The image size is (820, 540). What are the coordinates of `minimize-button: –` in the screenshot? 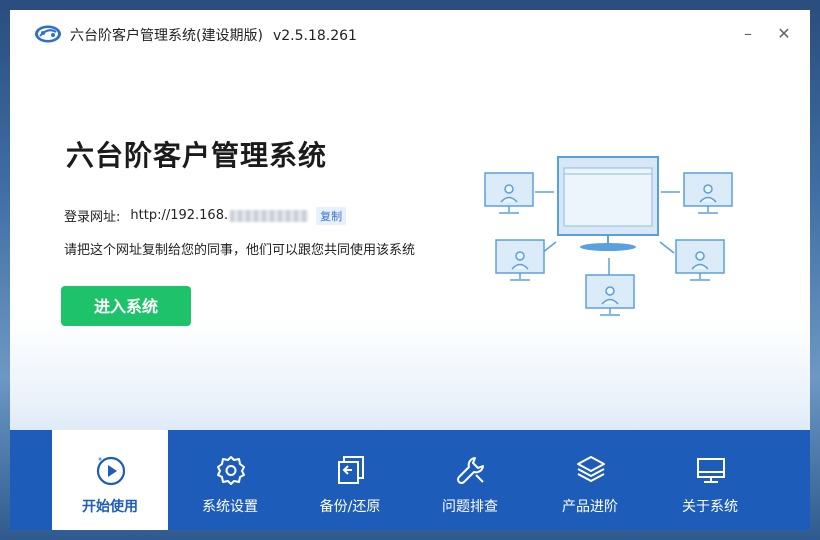 It's located at (748, 34).